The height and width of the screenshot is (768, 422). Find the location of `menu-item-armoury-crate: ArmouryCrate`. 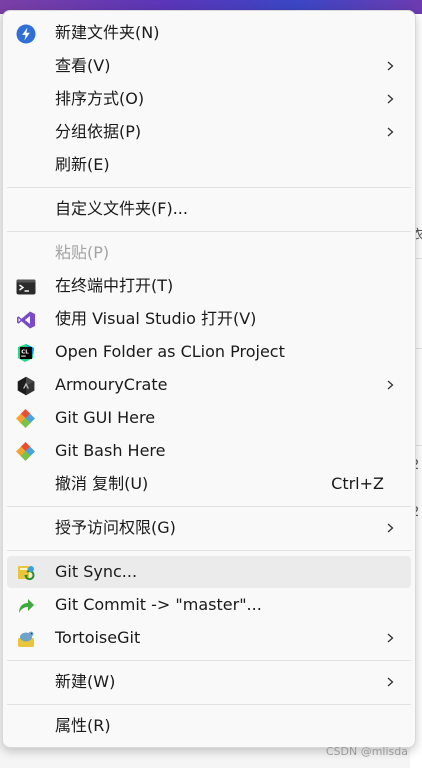

menu-item-armoury-crate: ArmouryCrate is located at coordinates (209, 385).